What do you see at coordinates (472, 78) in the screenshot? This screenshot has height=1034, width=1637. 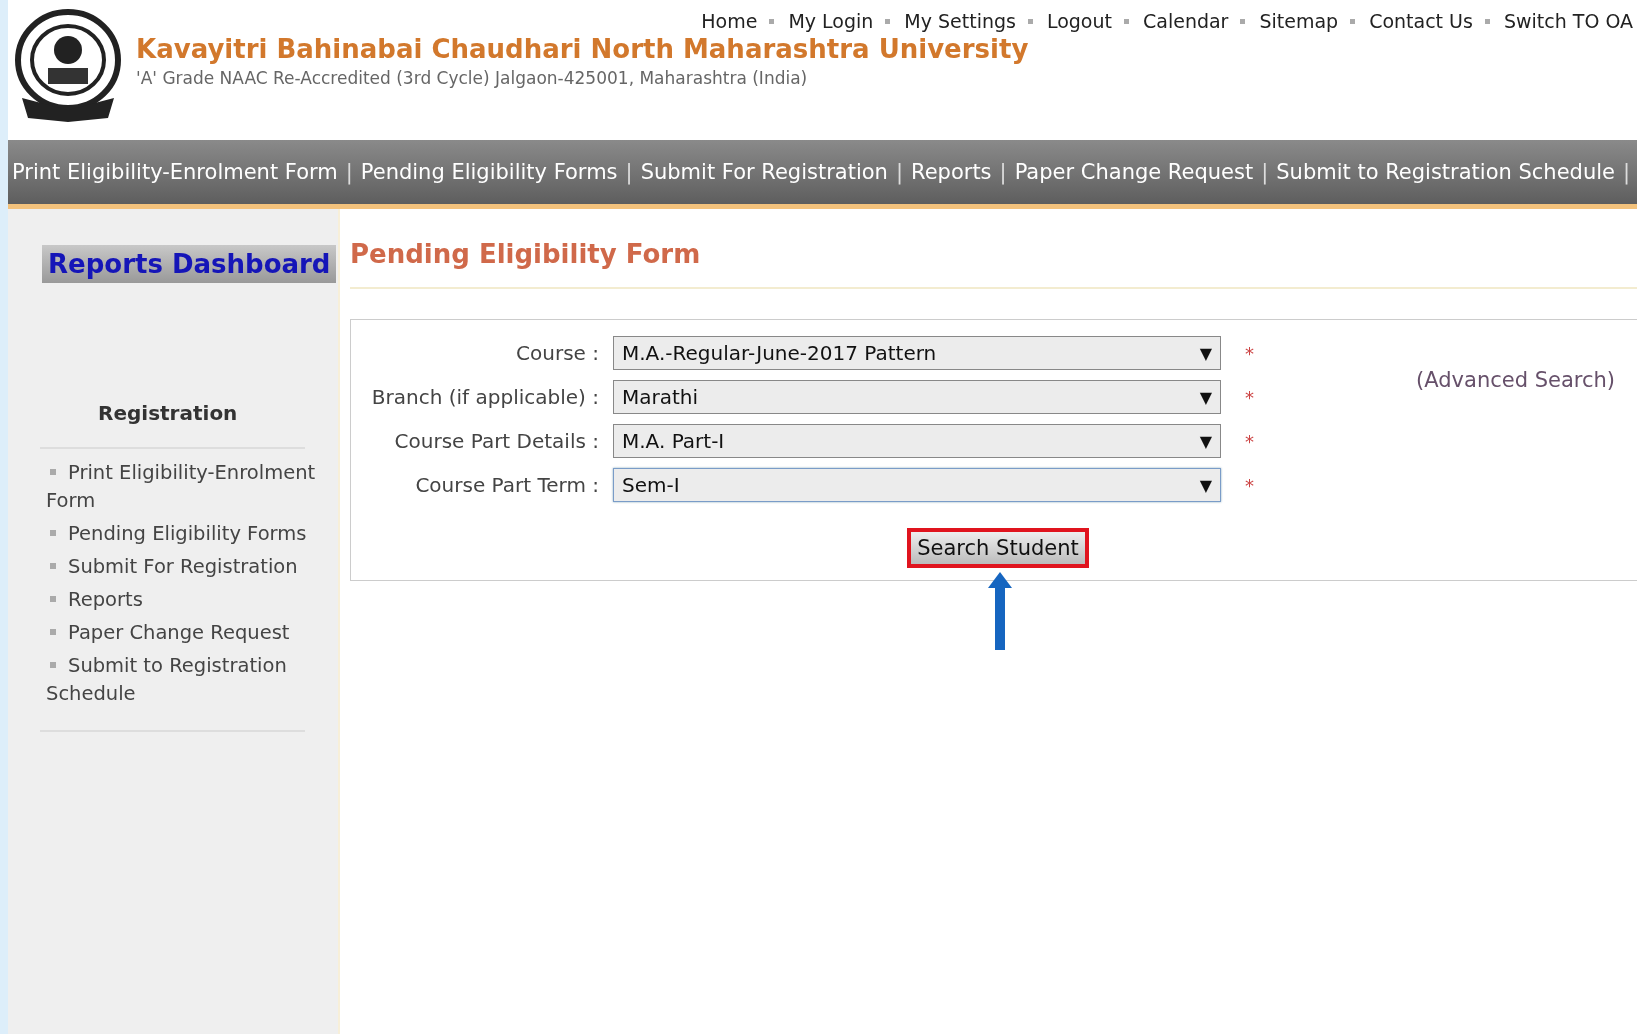 I see `university-accreditation: 'A' Grade NAAC Re-Accredited (3rd Cycle) Jalgaon-425001, Maharashtra (India)` at bounding box center [472, 78].